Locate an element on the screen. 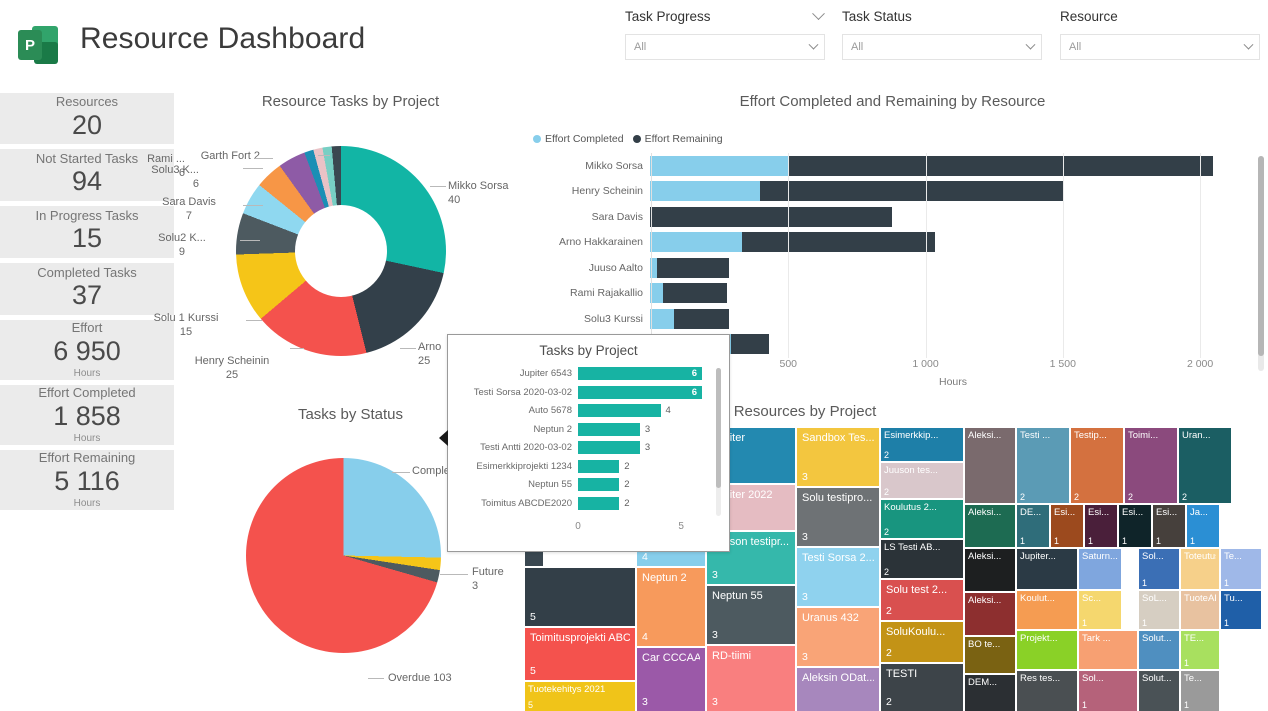 This screenshot has height=711, width=1268. bar-chart-row: Mikko Sorsa is located at coordinates (894, 166).